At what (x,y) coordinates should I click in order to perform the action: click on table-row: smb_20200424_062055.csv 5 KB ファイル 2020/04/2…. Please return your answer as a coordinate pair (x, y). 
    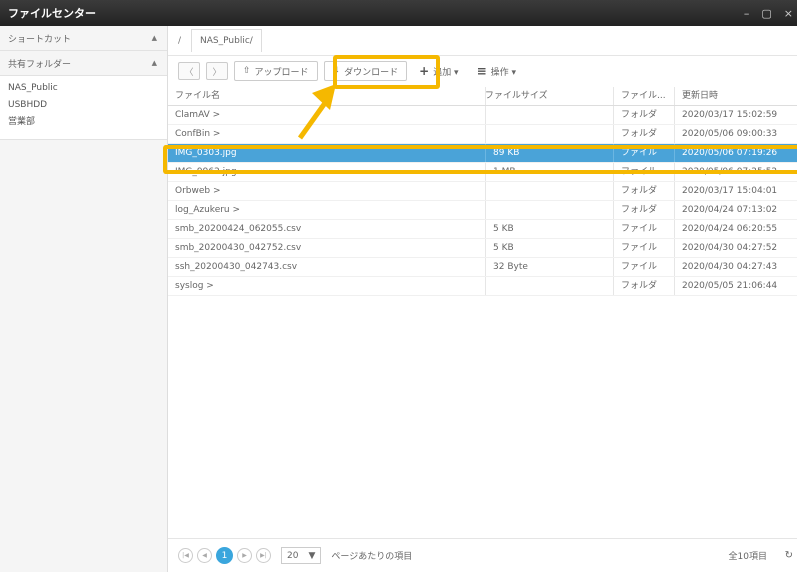
    Looking at the image, I should click on (482, 229).